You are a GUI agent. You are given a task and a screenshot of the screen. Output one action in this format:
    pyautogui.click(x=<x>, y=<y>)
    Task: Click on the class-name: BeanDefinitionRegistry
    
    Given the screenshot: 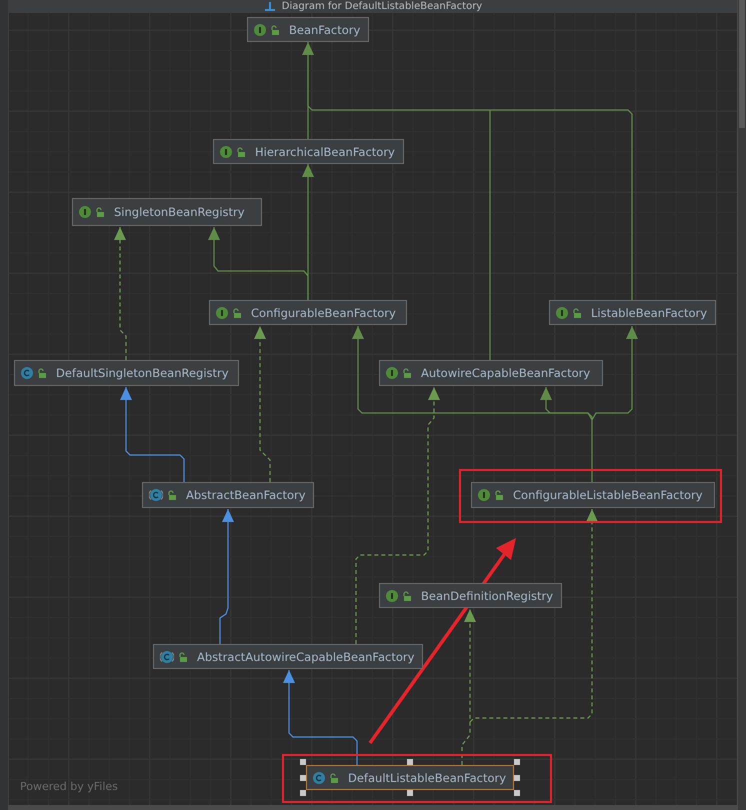 What is the action you would take?
    pyautogui.click(x=487, y=595)
    